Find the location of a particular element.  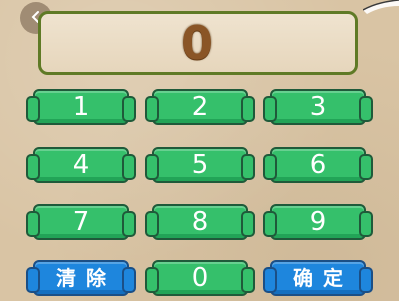

key-8: 8 is located at coordinates (200, 222).